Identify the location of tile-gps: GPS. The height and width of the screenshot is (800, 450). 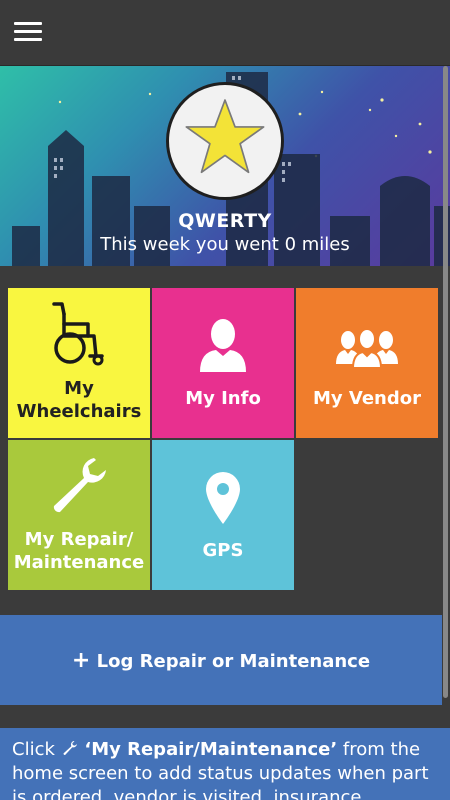
(223, 515).